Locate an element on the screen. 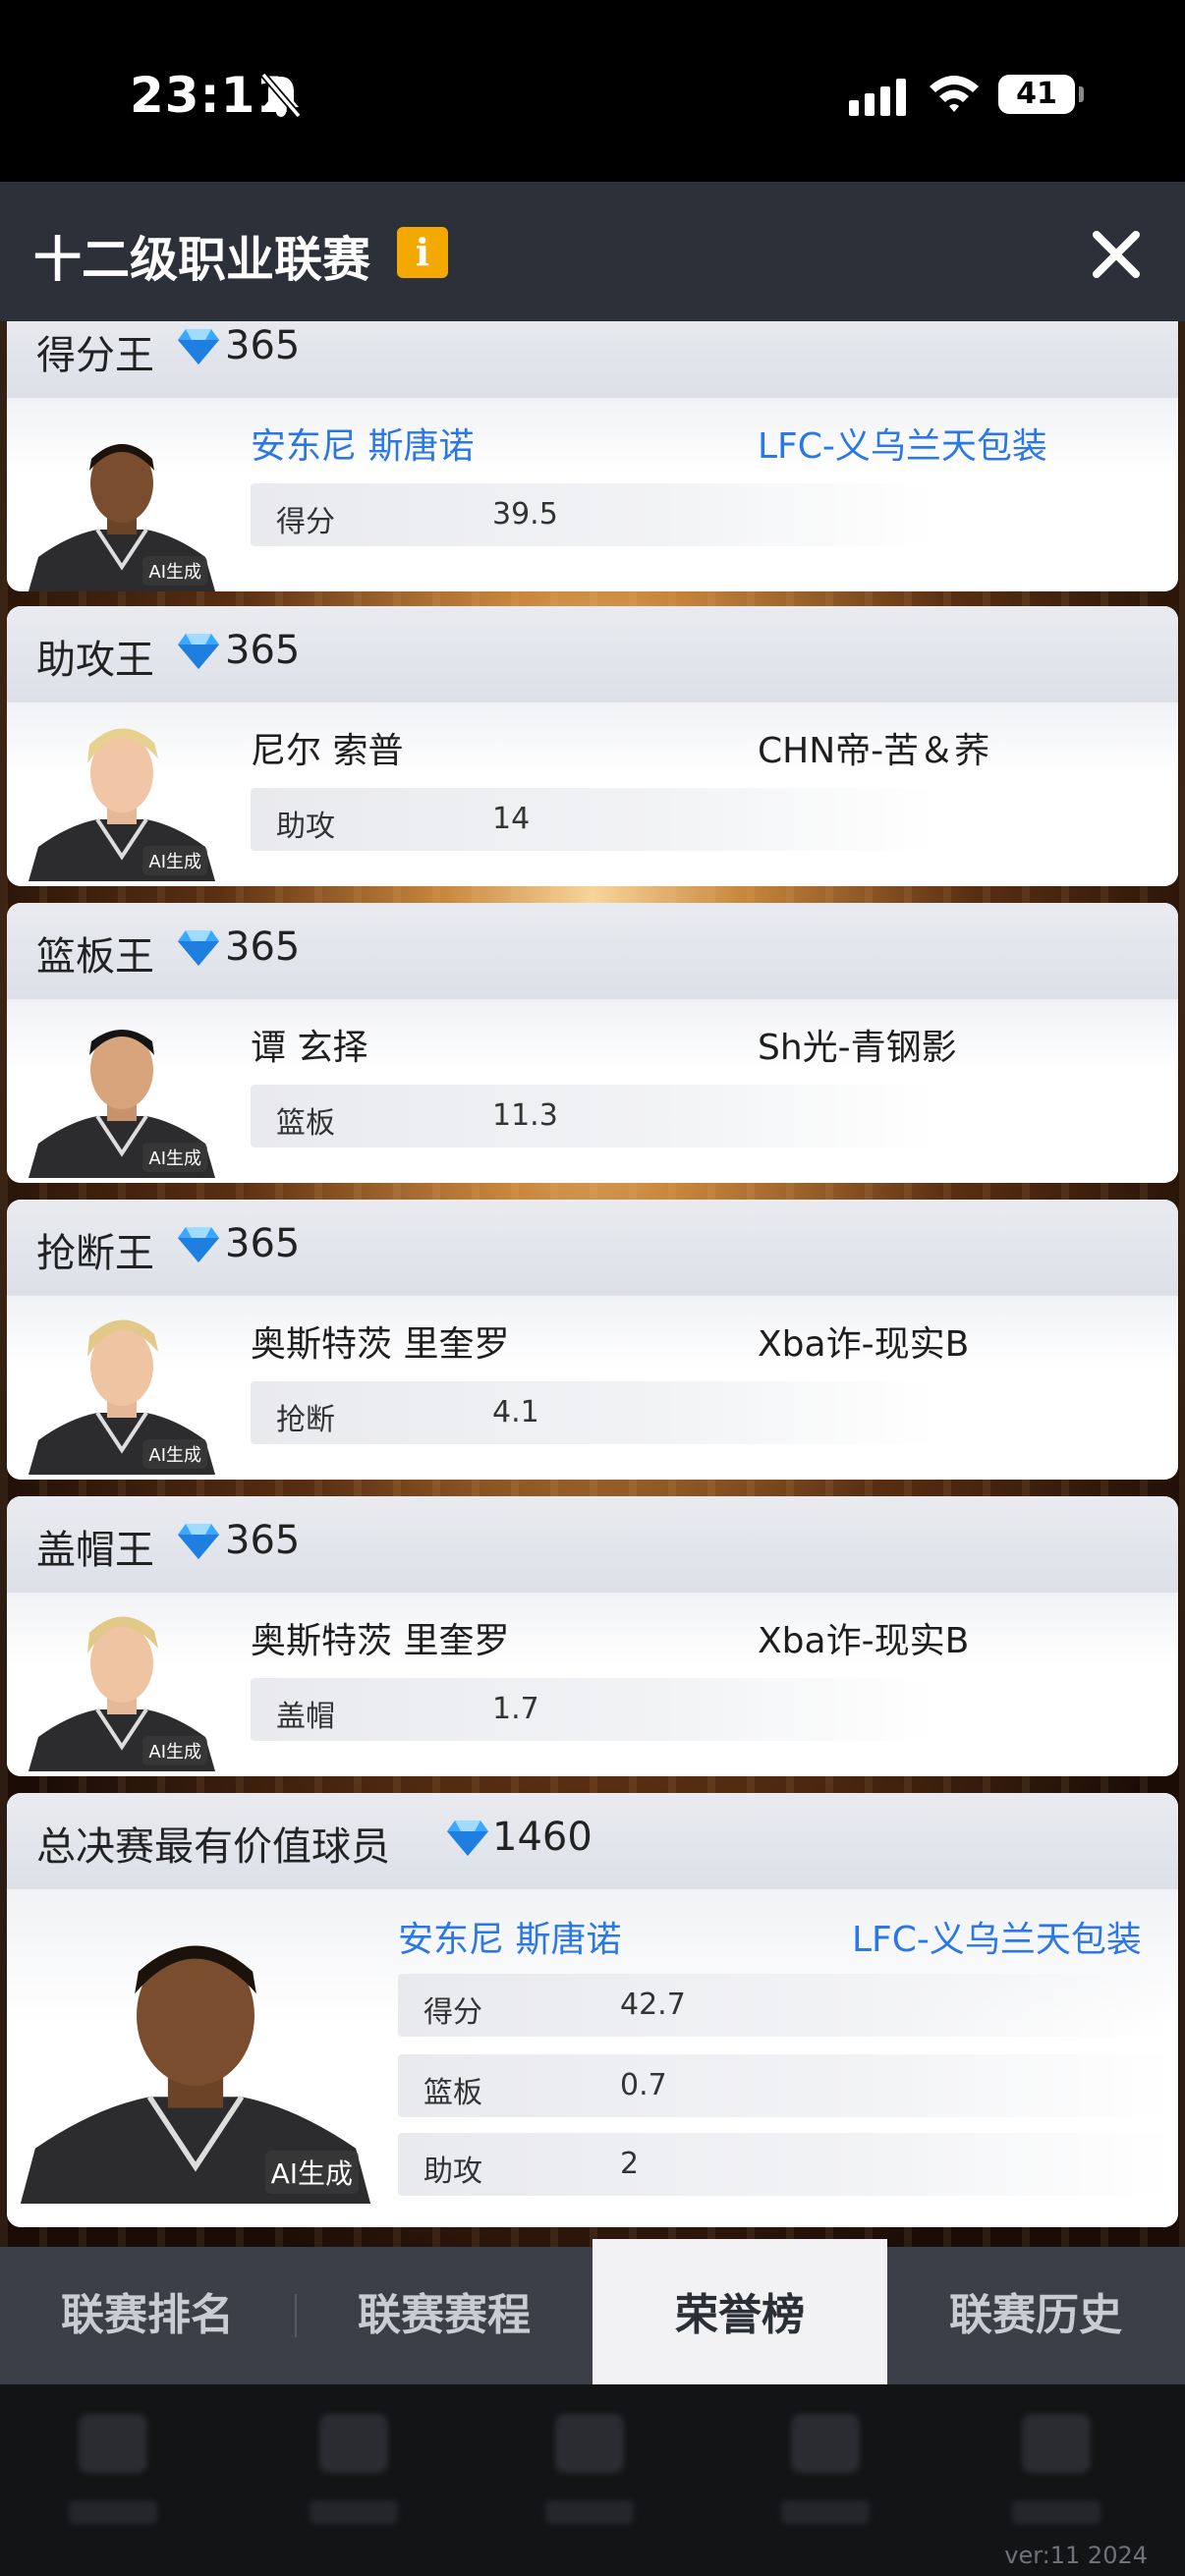 The image size is (1185, 2576). page-title: 十二级职业联赛 is located at coordinates (202, 260).